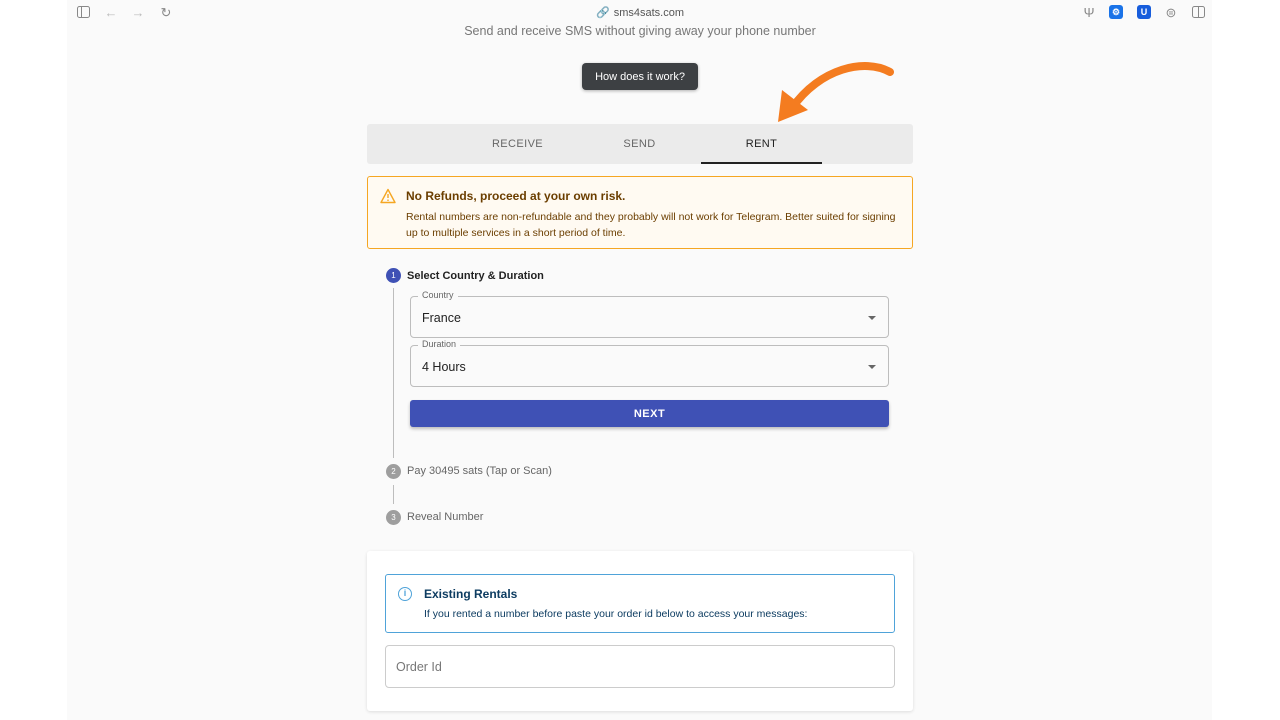  I want to click on duration-value: 4 Hours, so click(444, 367).